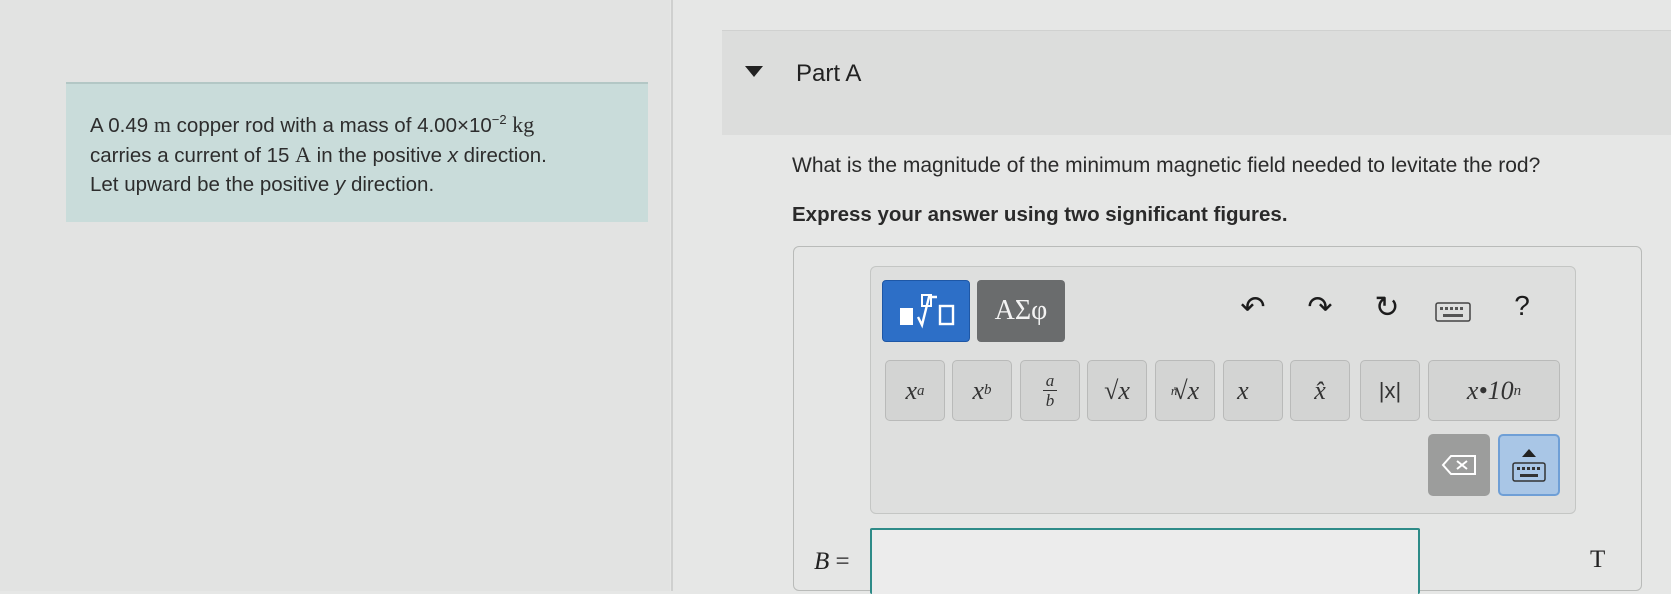  What do you see at coordinates (1390, 390) in the screenshot?
I see `absolute-value-key: |x|` at bounding box center [1390, 390].